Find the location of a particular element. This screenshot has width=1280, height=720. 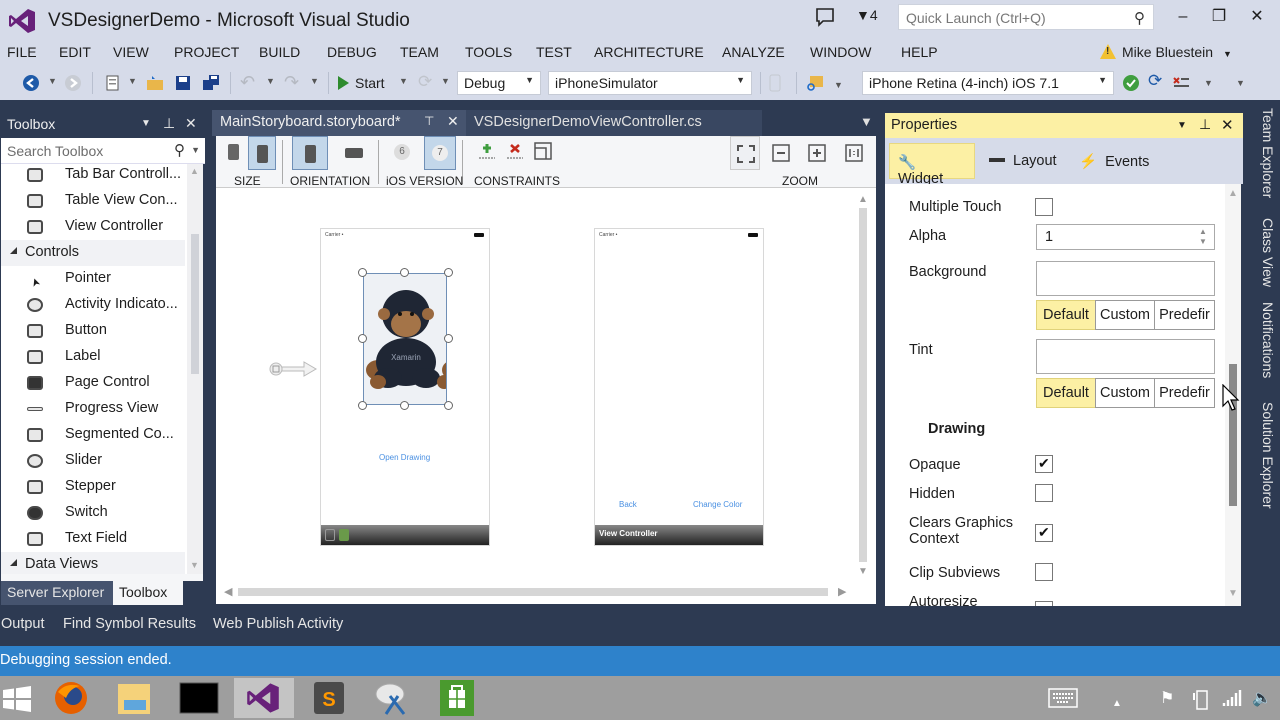

decrement-icon: ▼ is located at coordinates (1203, 241).